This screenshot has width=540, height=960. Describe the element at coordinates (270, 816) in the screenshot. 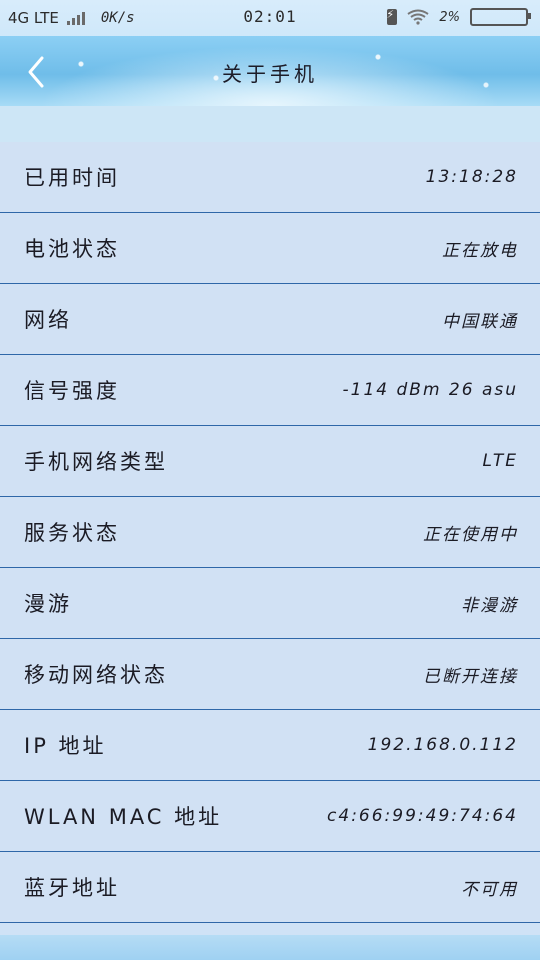

I see `info-row: WLAN MAC 地址 c4:66:99:49:74:64` at that location.